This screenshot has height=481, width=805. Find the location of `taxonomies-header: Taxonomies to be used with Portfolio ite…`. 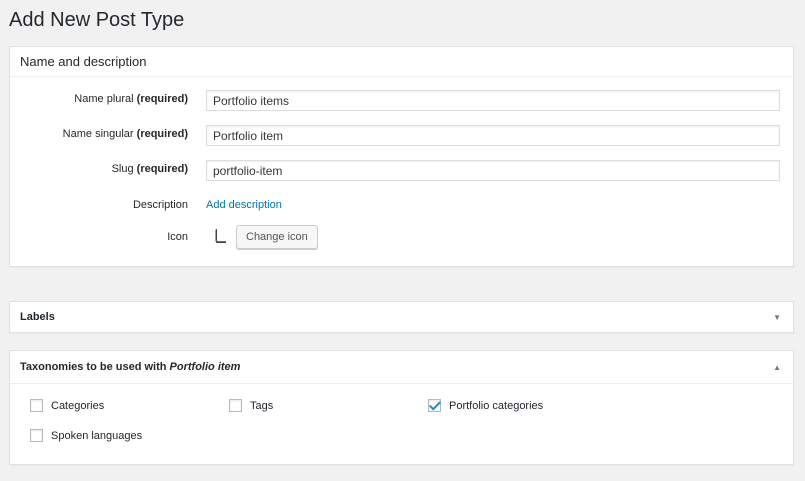

taxonomies-header: Taxonomies to be used with Portfolio ite… is located at coordinates (401, 367).